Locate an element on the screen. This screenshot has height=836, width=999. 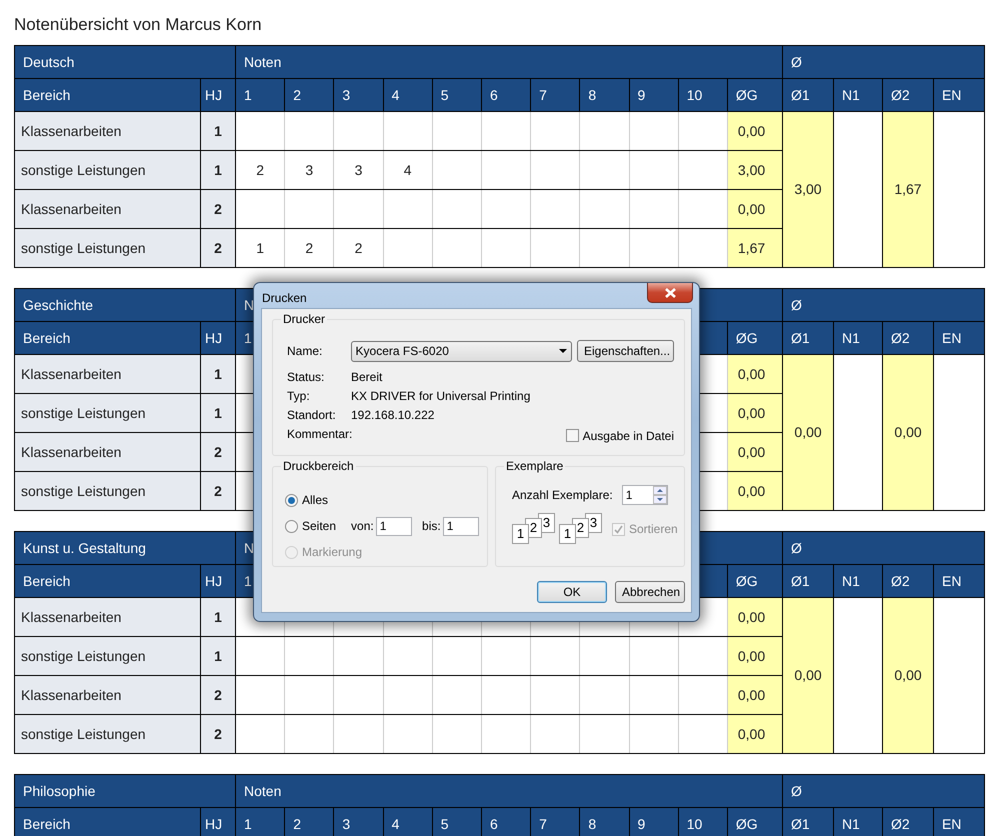
field-value: Bereit is located at coordinates (366, 377).